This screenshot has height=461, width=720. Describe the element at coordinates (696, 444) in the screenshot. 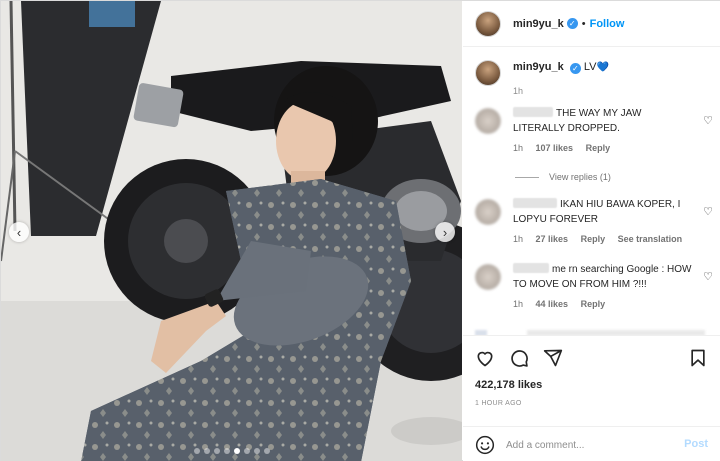

I see `post-comment-button: Post` at that location.